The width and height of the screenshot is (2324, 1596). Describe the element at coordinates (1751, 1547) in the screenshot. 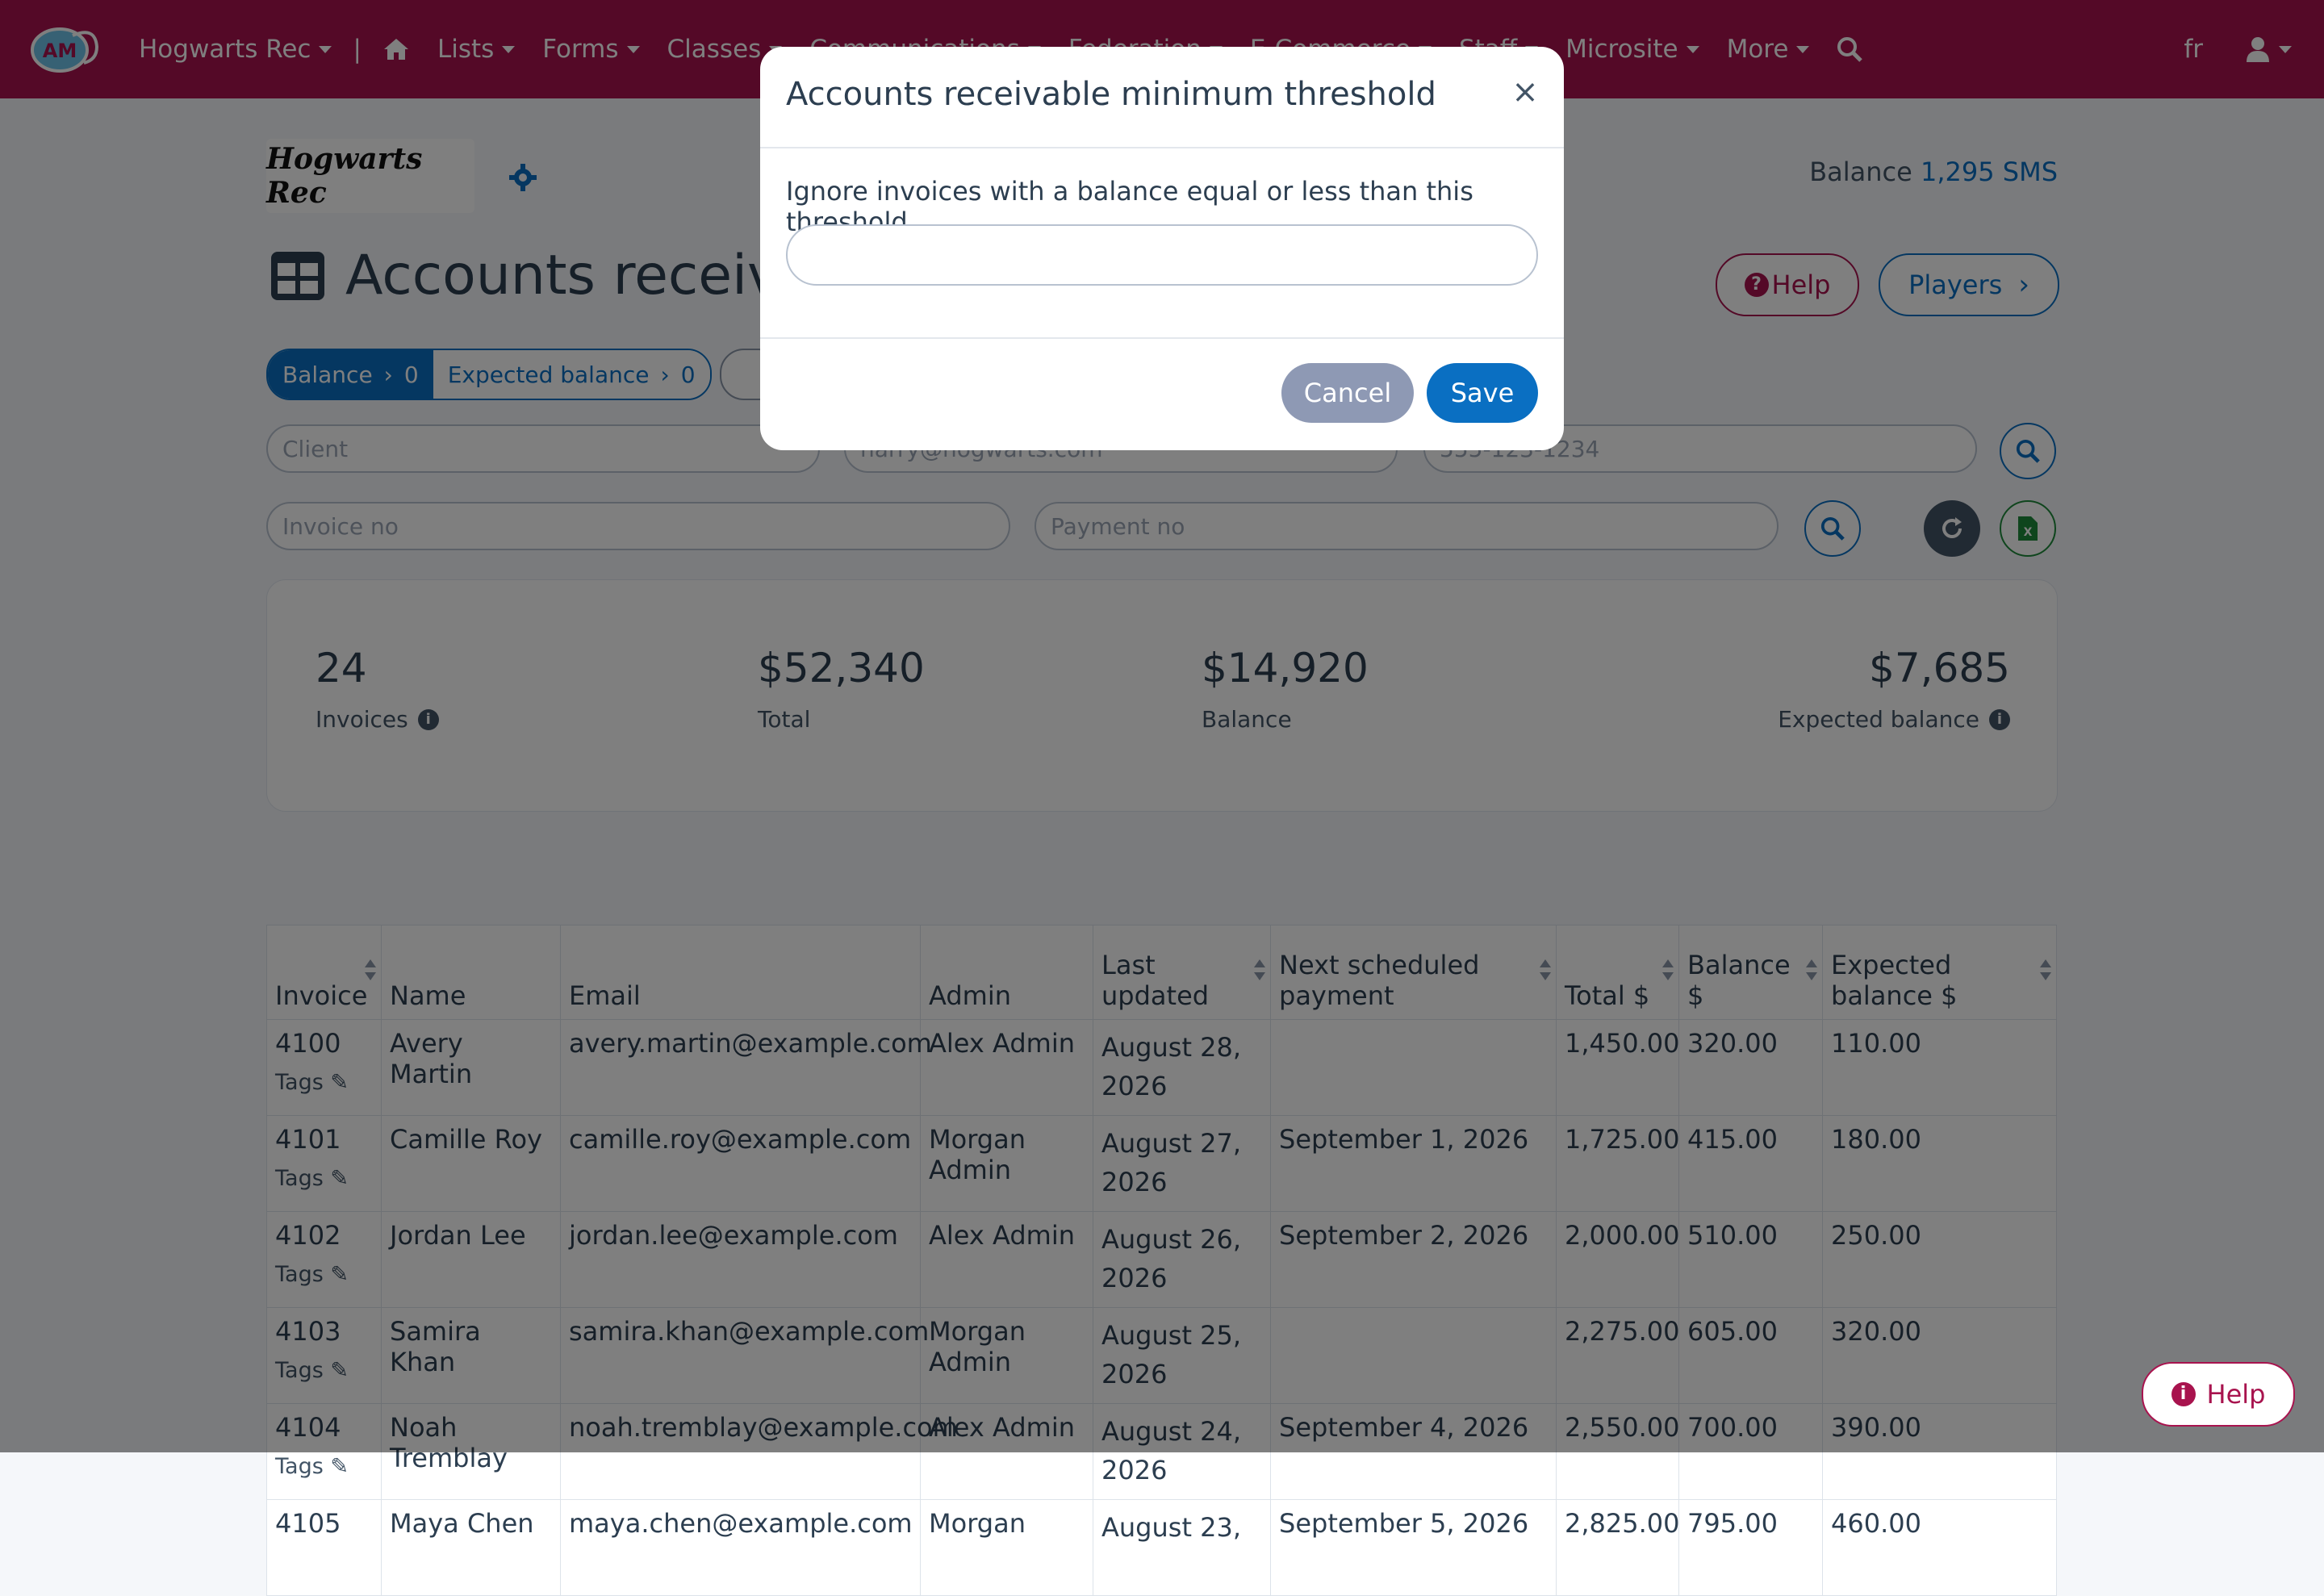

I see `balance-amount: 795.00` at that location.